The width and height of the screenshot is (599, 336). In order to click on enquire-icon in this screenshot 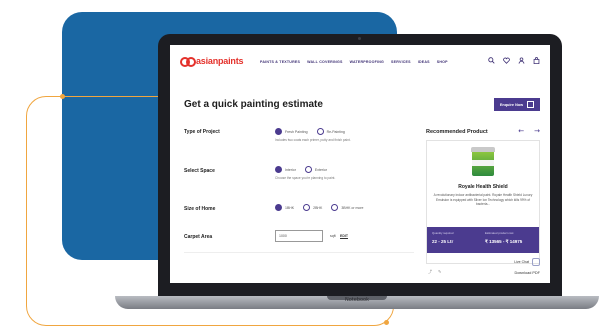, I will do `click(531, 104)`.